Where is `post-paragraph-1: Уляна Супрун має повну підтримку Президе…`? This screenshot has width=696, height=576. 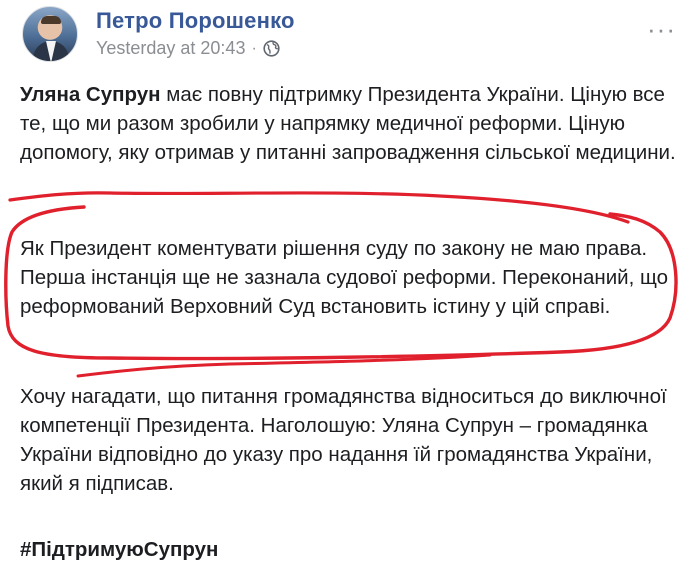 post-paragraph-1: Уляна Супрун має повну підтримку Президе… is located at coordinates (352, 123).